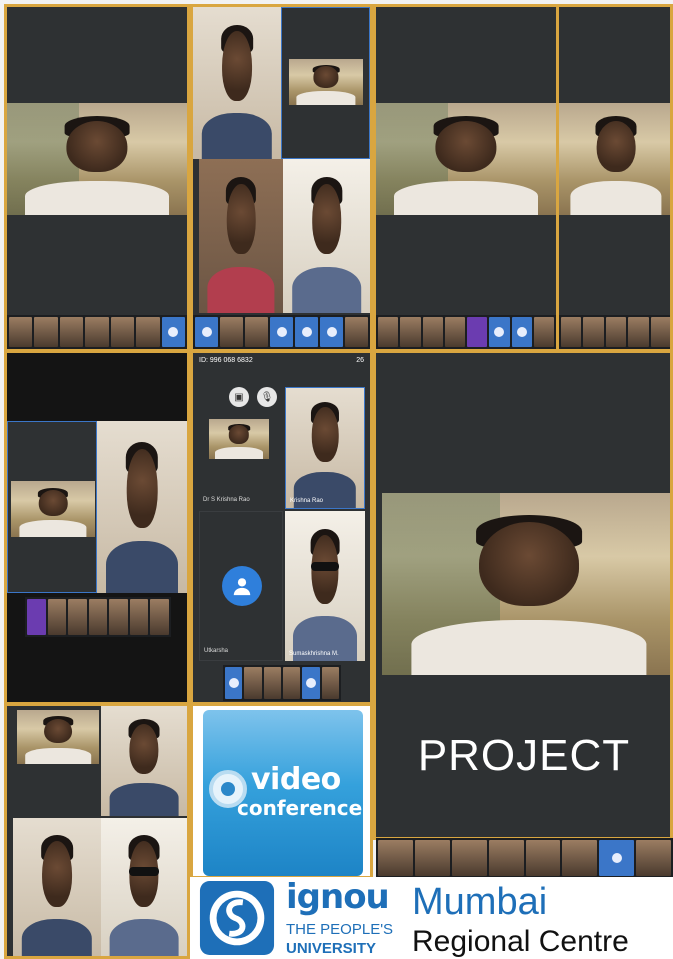 This screenshot has height=959, width=673. I want to click on participant-name: Dr S Krishna Rao, so click(226, 500).